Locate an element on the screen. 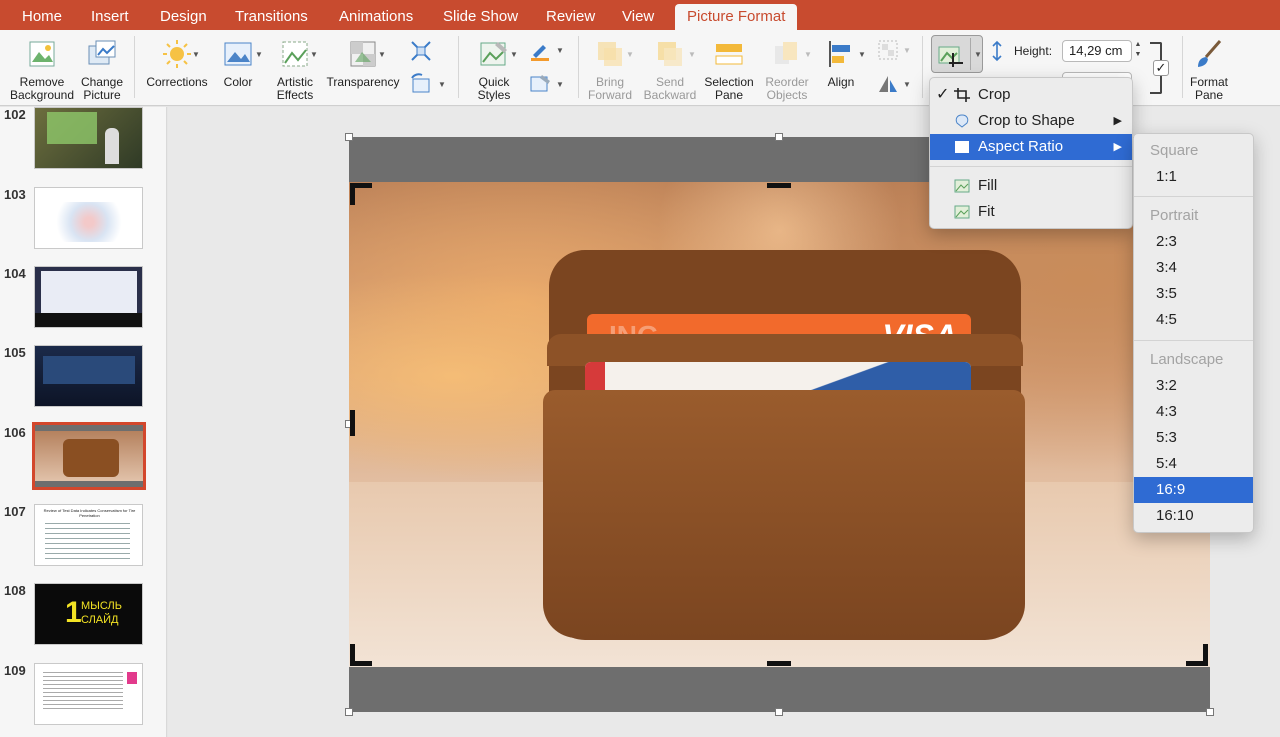 This screenshot has height=737, width=1280. align-label: Align is located at coordinates (841, 82).